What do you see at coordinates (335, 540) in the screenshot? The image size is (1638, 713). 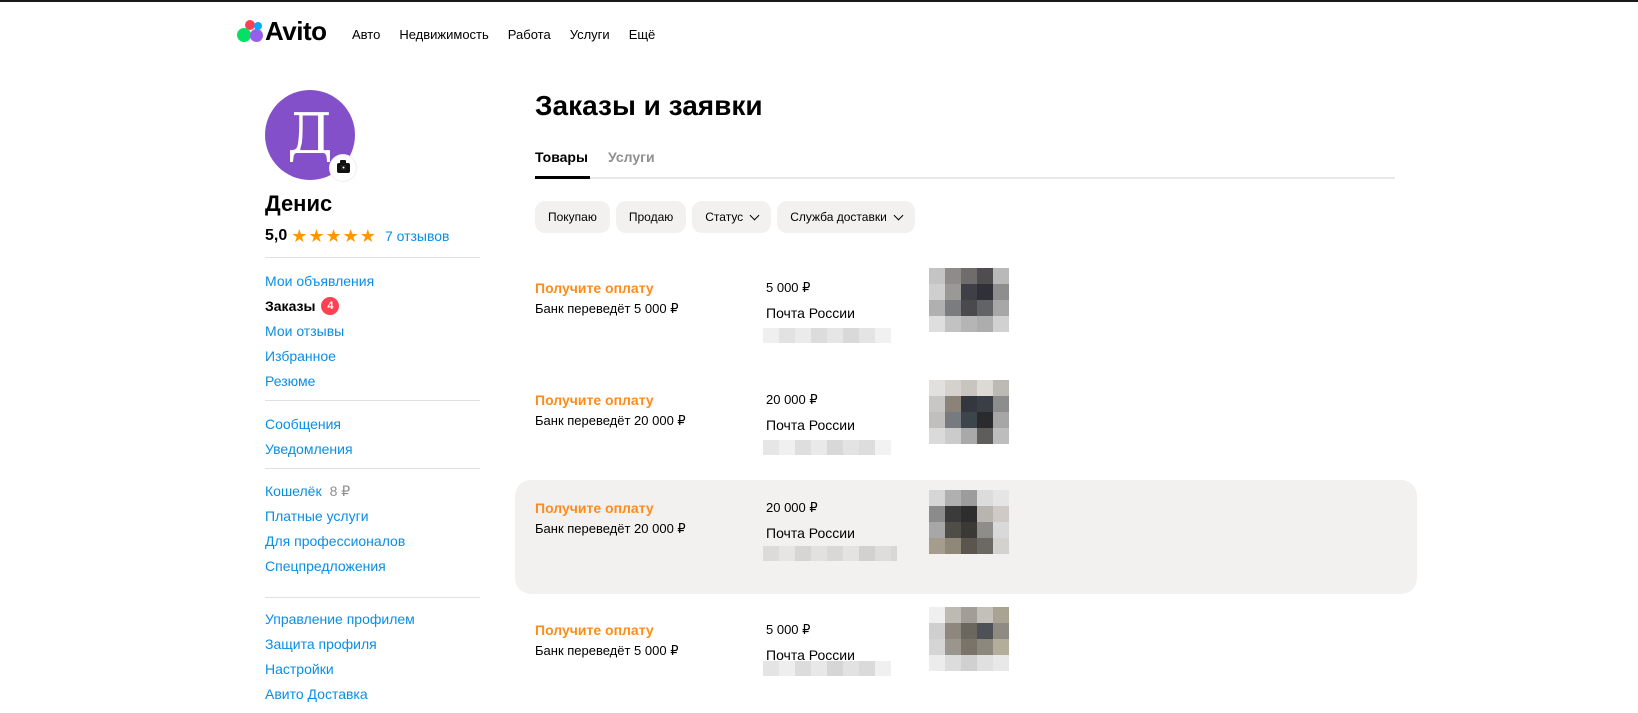 I see `sidebar-item-label: Для профессионалов` at bounding box center [335, 540].